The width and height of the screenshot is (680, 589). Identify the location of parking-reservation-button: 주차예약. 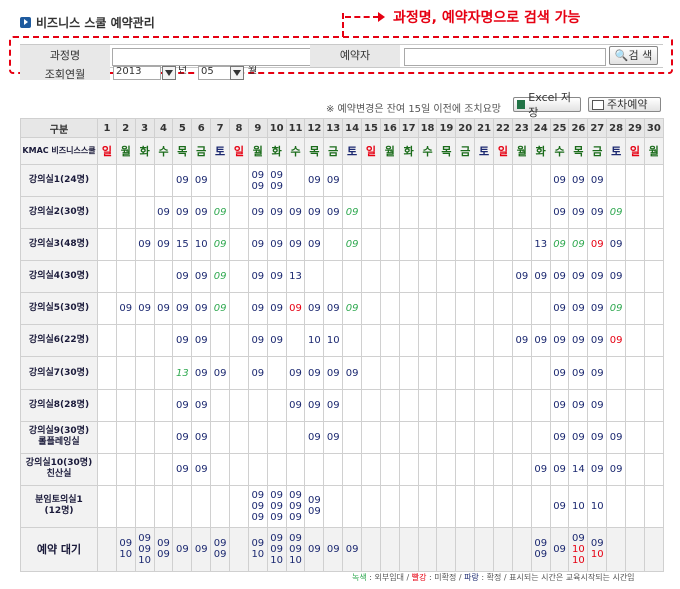
(624, 104).